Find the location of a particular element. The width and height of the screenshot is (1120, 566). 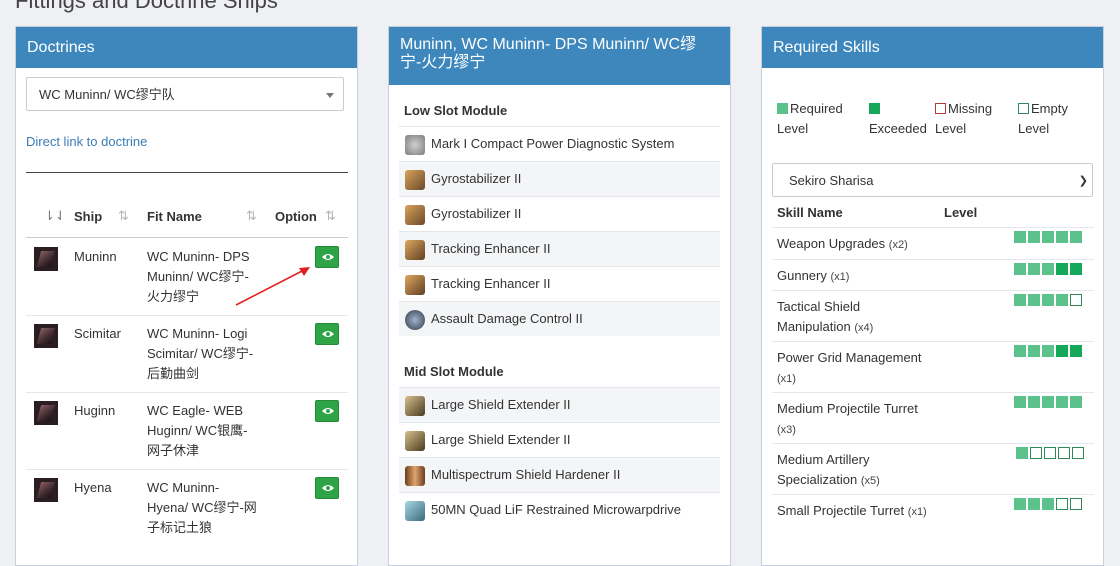

skill-multiplier: (x4) is located at coordinates (864, 328).